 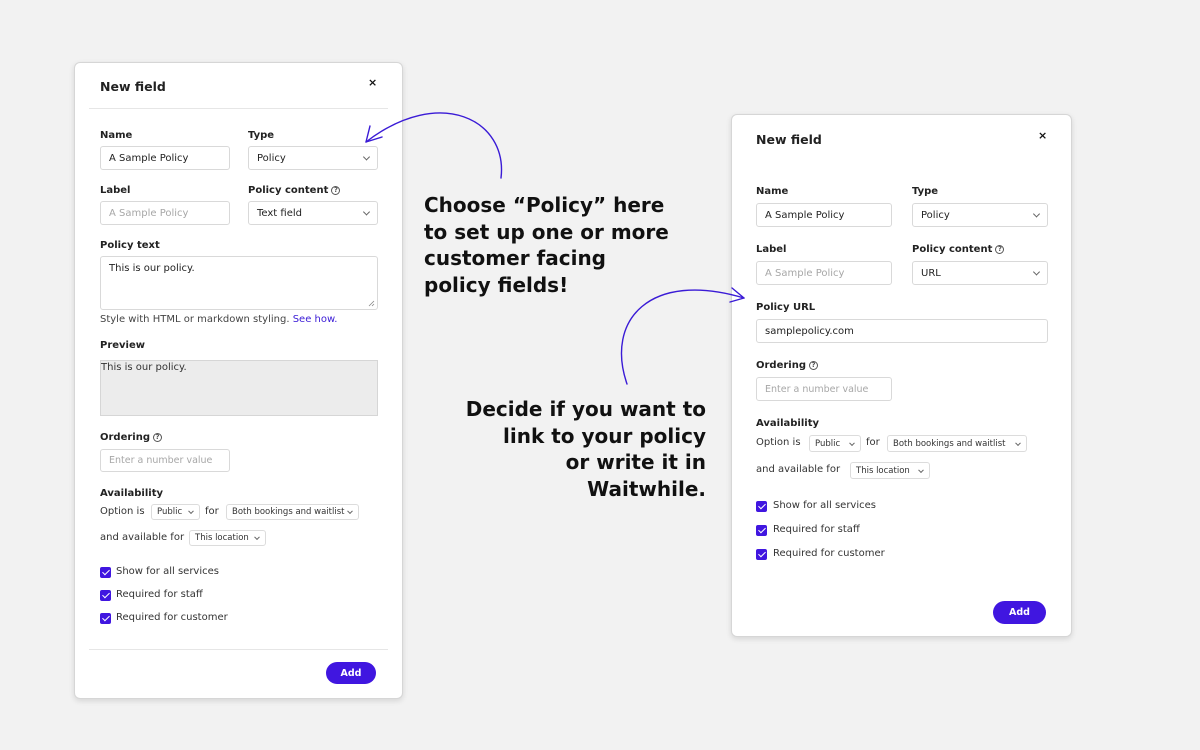 I want to click on policy-content-select-value: URL, so click(x=931, y=273).